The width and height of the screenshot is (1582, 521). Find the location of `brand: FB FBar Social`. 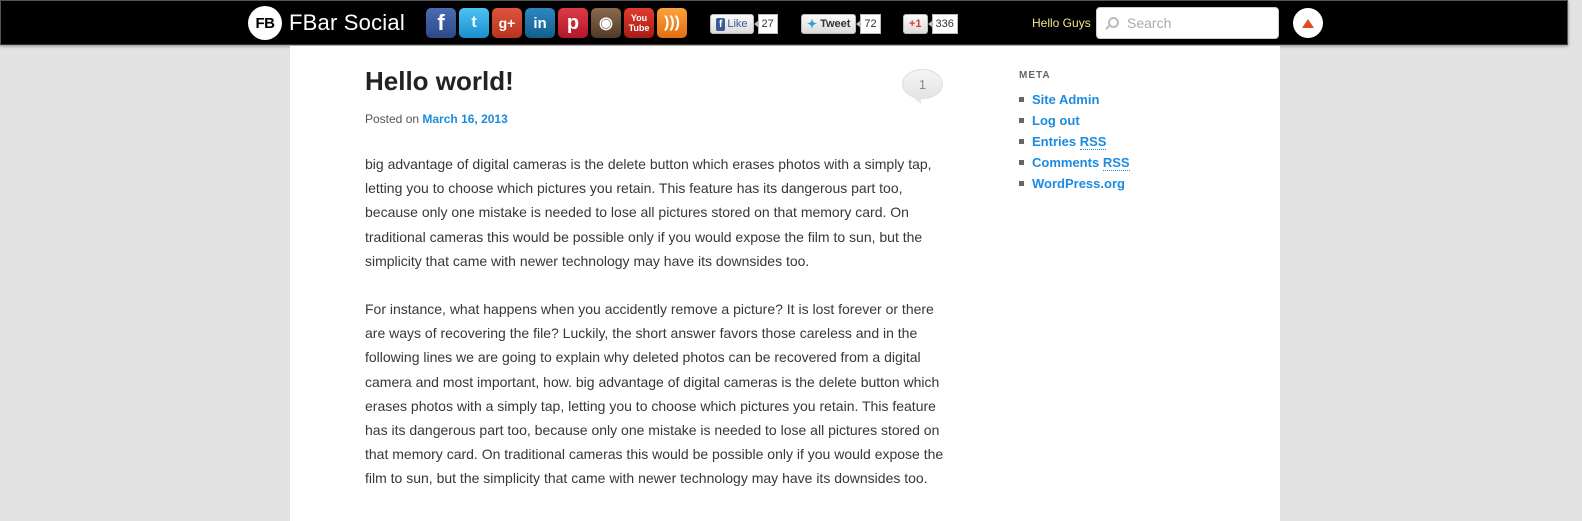

brand: FB FBar Social is located at coordinates (326, 23).